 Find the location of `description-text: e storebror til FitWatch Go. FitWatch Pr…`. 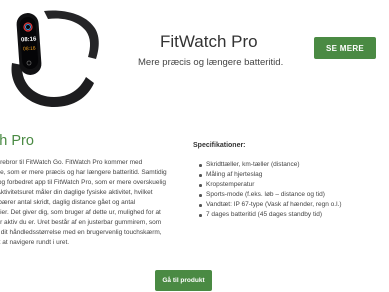

description-text: e storebror til FitWatch Go. FitWatch Pr… is located at coordinates (88, 203).